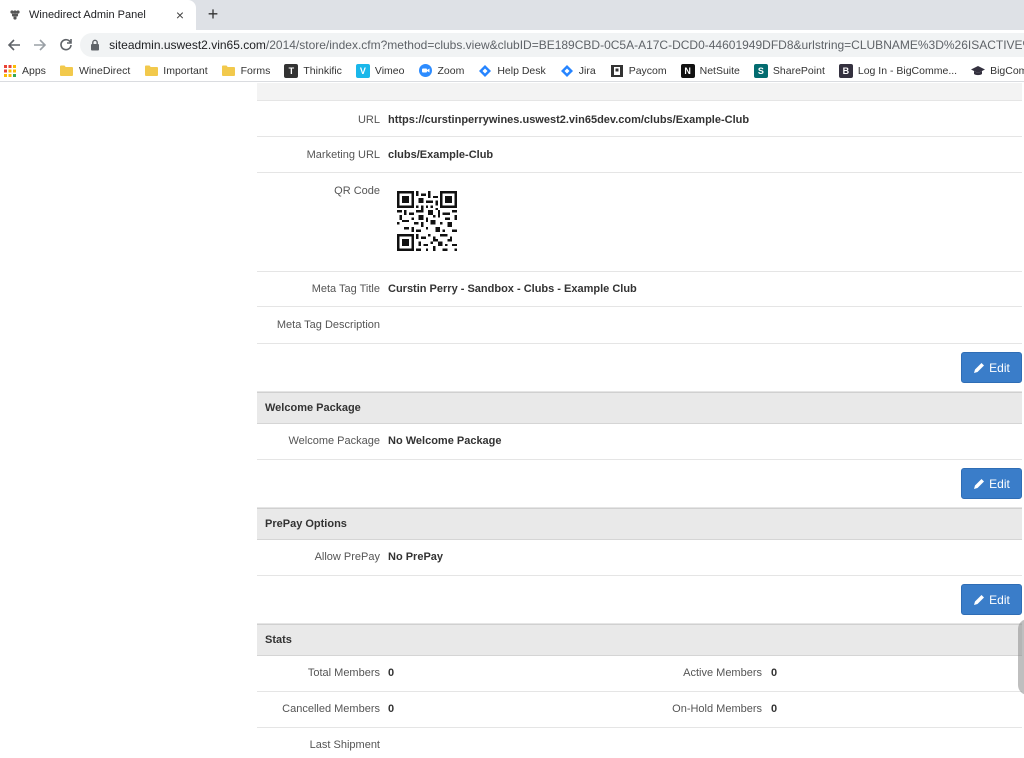 The height and width of the screenshot is (758, 1024). I want to click on bookmark-item: Apps, so click(24, 71).